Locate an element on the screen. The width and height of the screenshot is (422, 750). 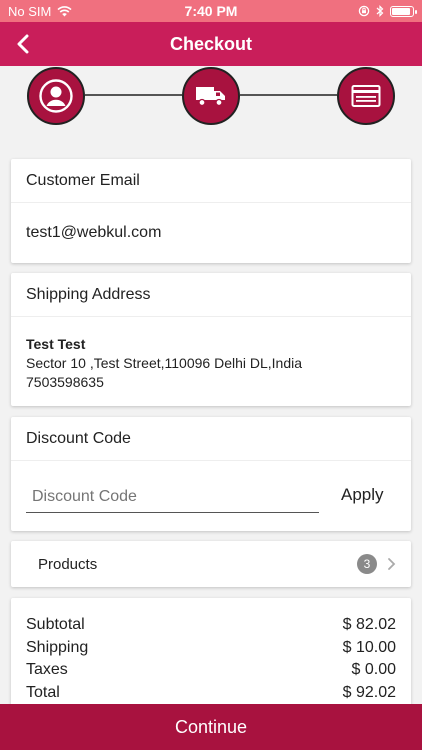
truck-icon is located at coordinates (210, 97).